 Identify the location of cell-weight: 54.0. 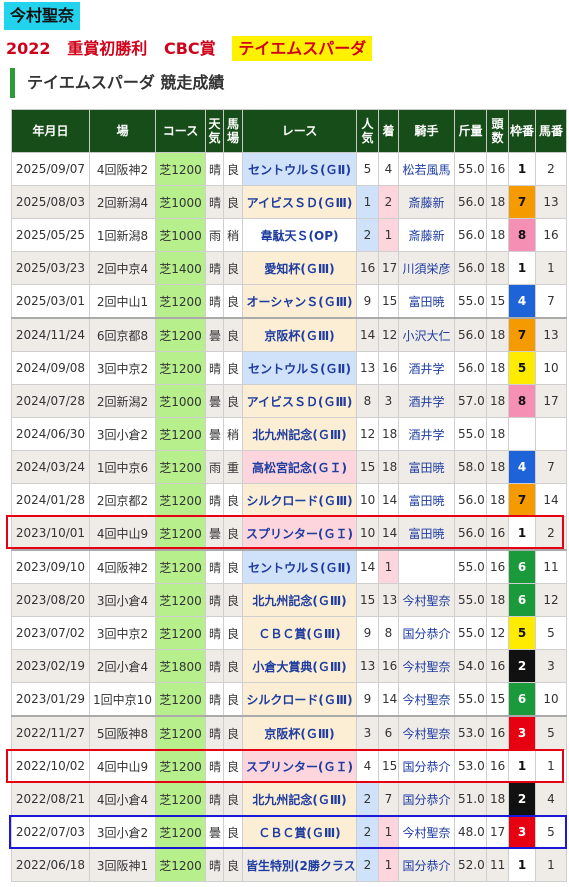
(470, 666).